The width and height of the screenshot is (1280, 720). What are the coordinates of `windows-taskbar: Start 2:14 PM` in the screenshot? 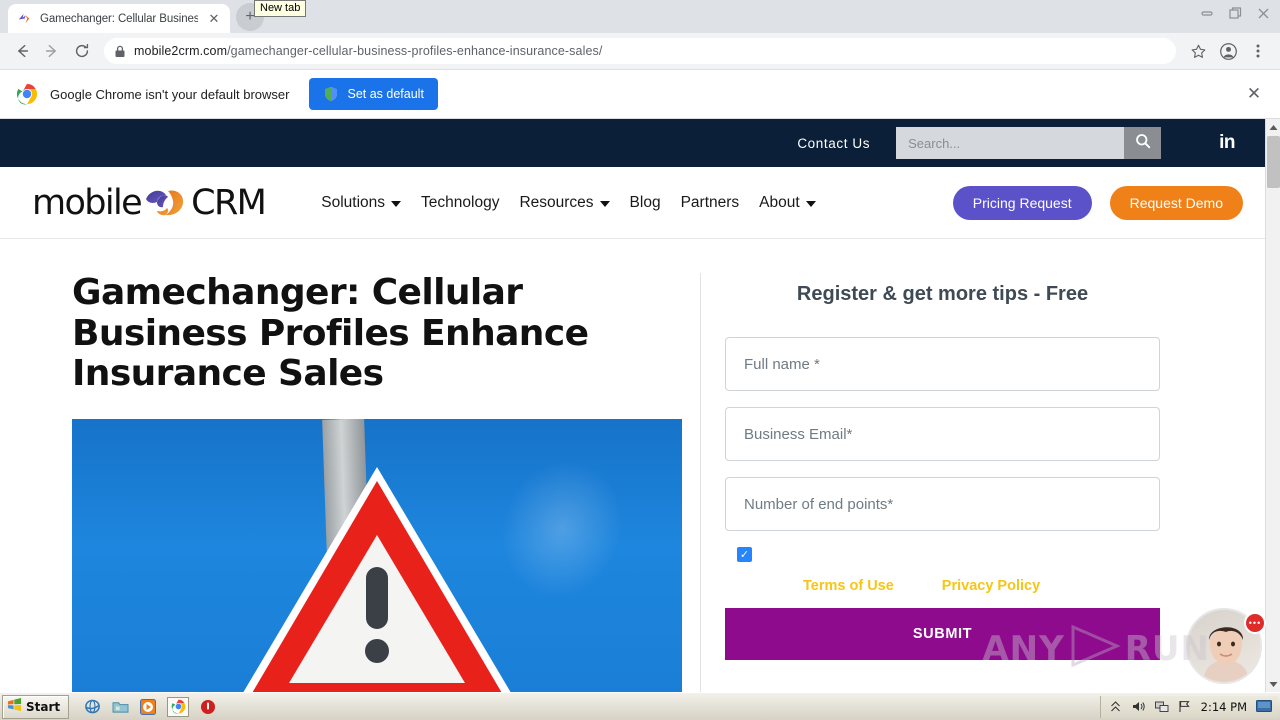 It's located at (640, 706).